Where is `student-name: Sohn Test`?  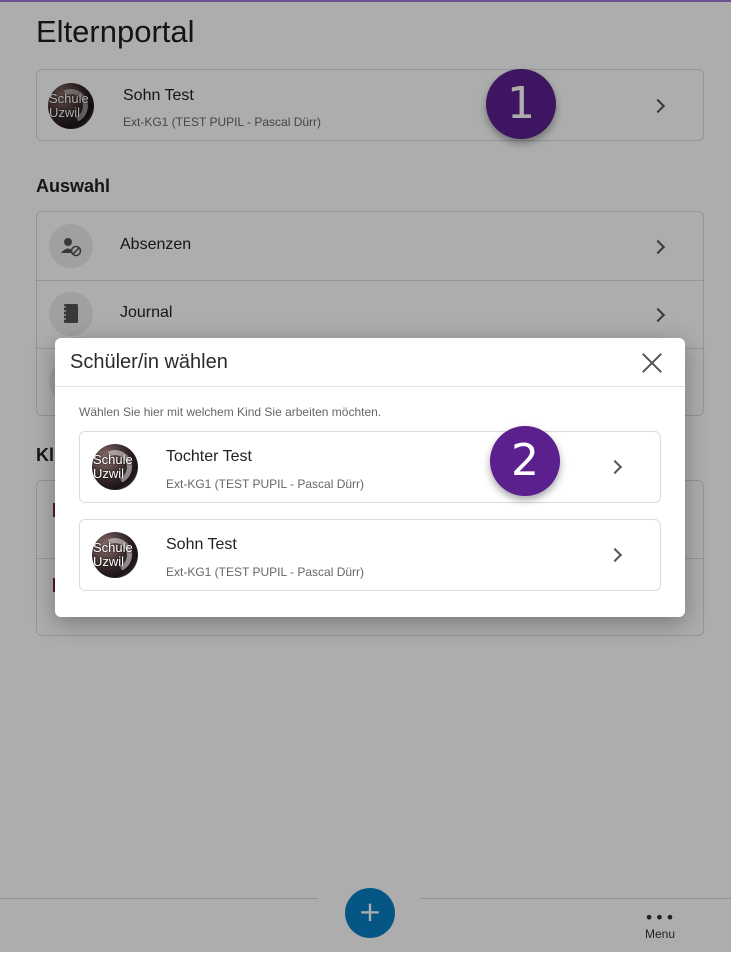
student-name: Sohn Test is located at coordinates (201, 544).